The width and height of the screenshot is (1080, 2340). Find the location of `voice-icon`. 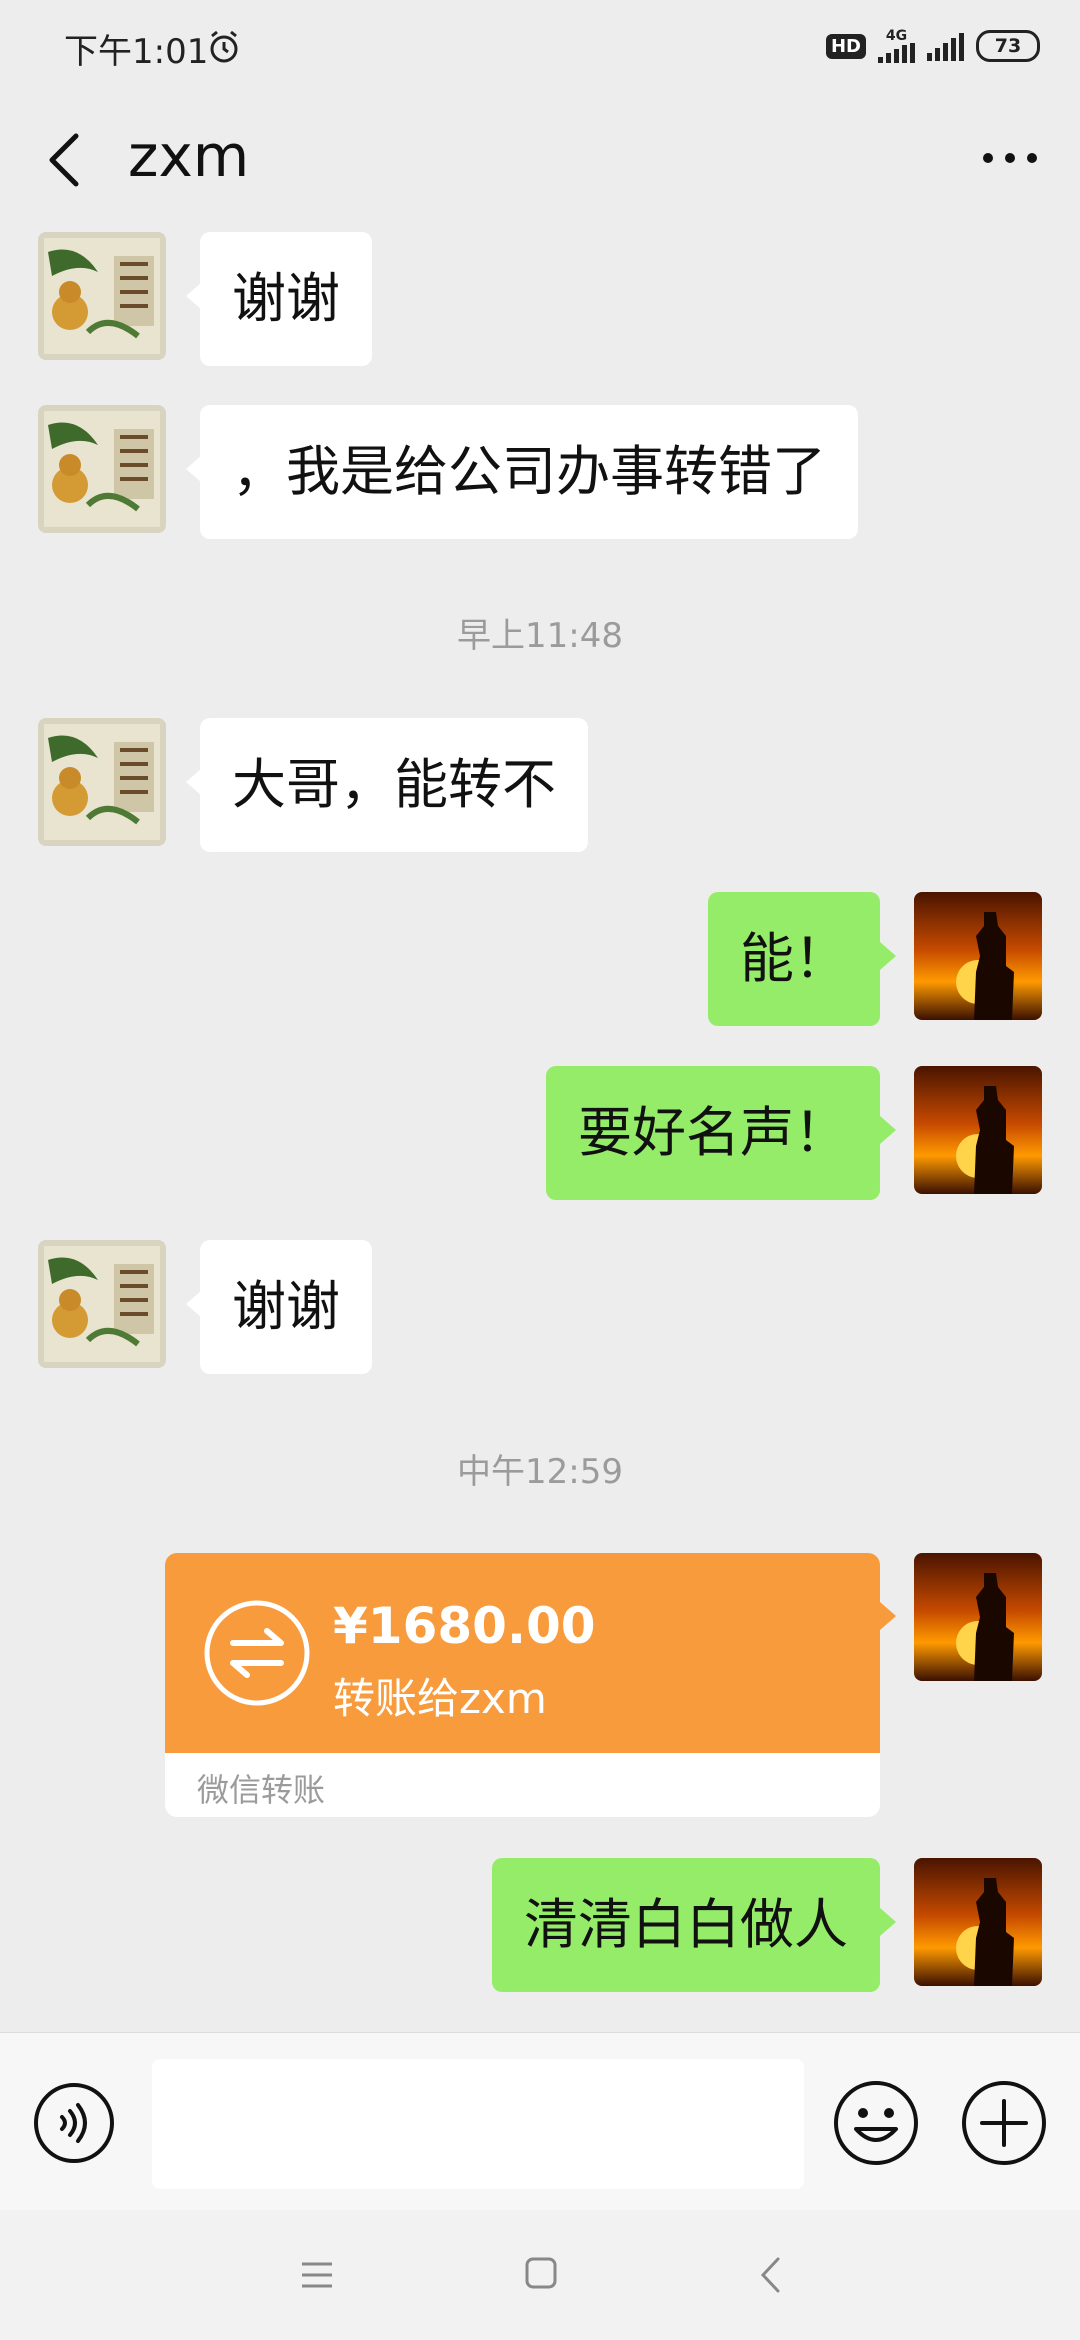

voice-icon is located at coordinates (74, 2123).